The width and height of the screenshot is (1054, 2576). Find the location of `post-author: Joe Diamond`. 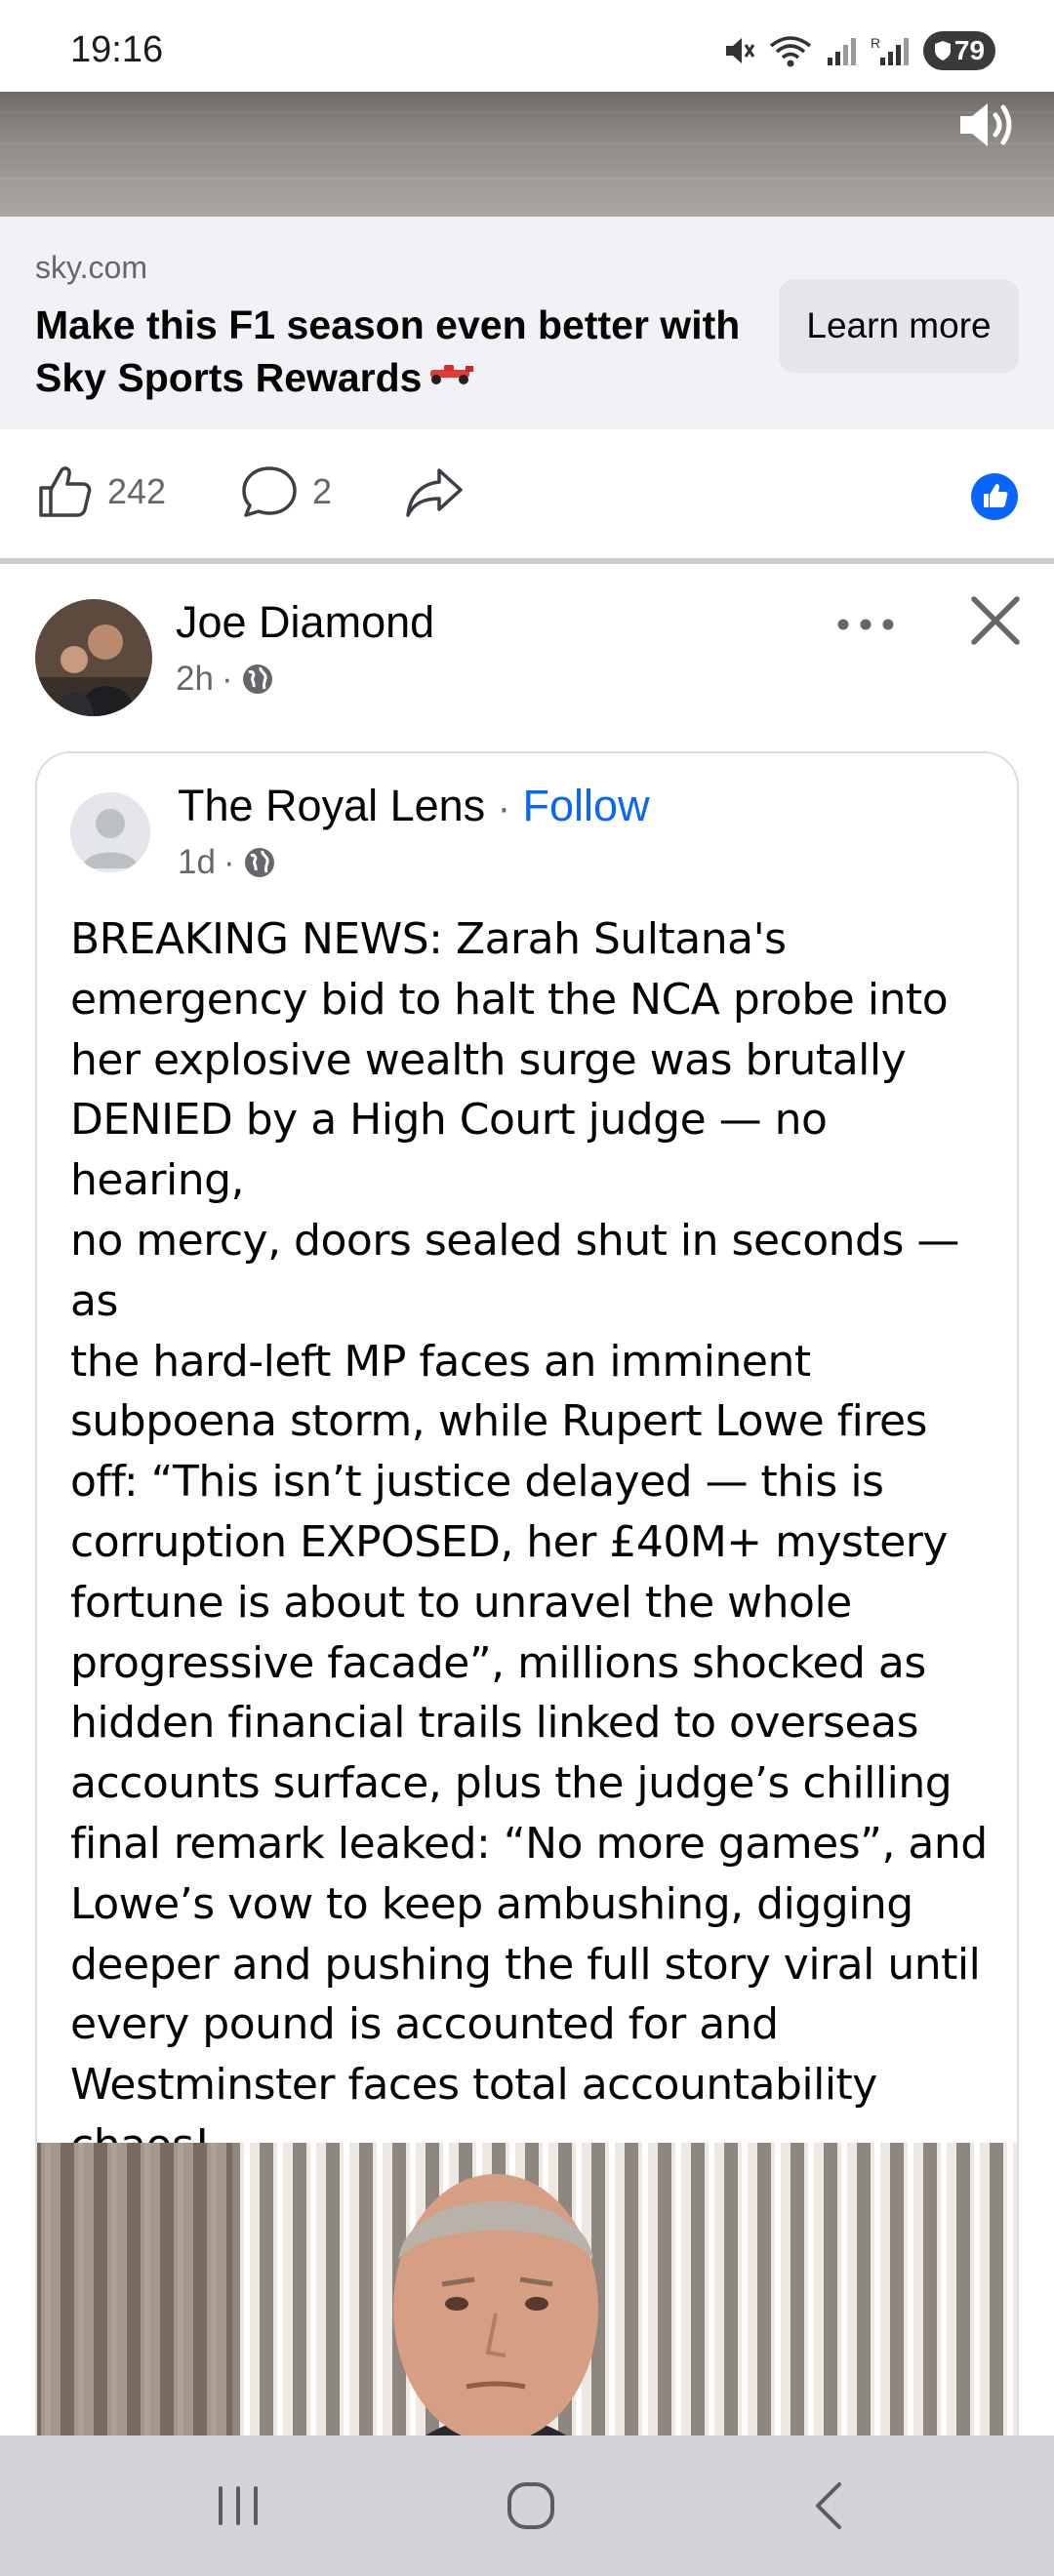

post-author: Joe Diamond is located at coordinates (305, 622).